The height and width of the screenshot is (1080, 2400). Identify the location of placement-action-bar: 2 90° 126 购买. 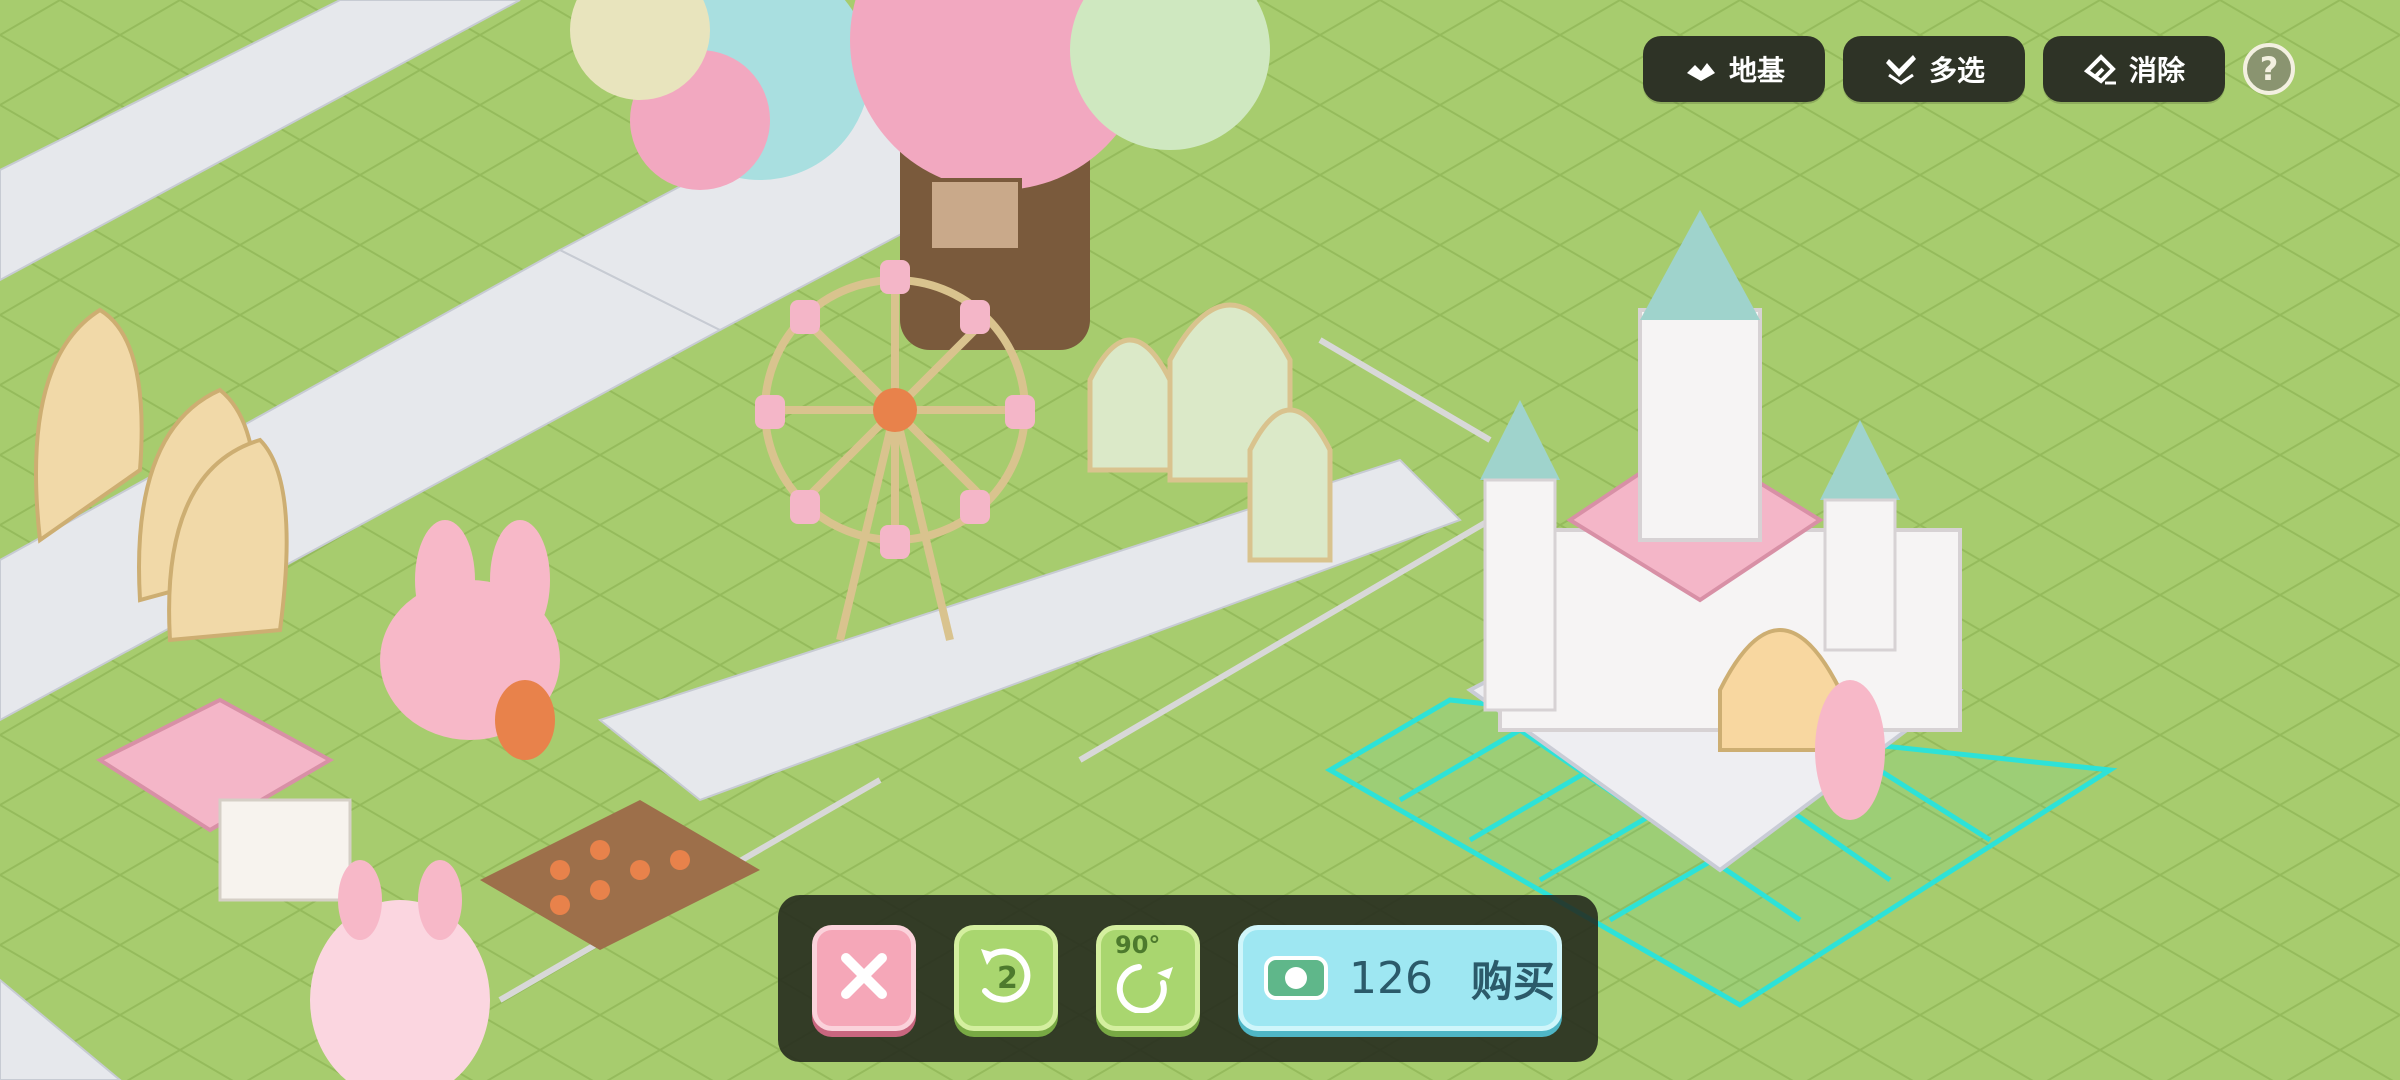
(1188, 978).